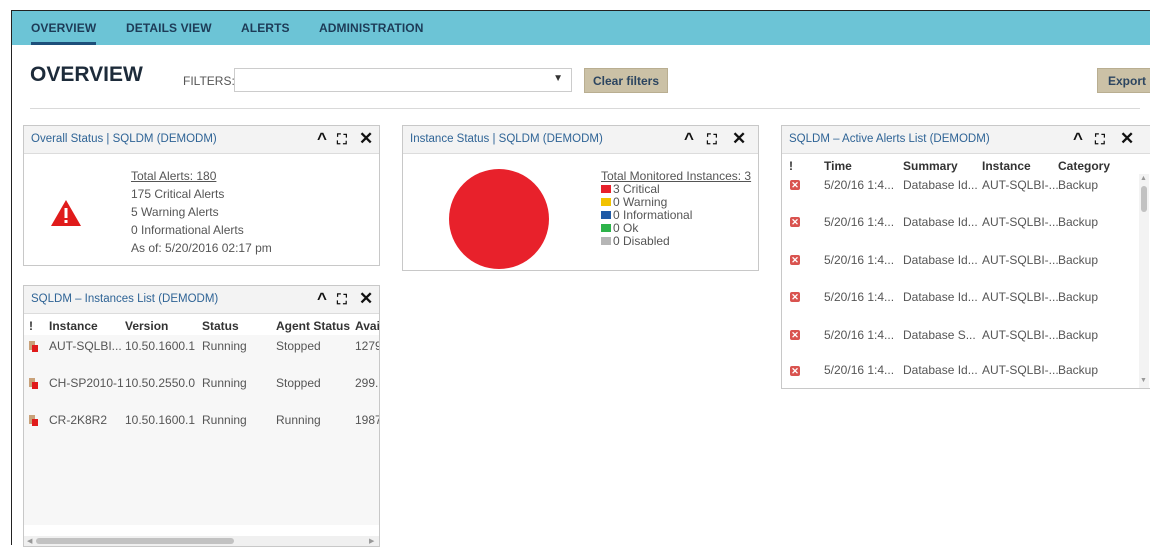 Image resolution: width=1150 pixels, height=547 pixels. I want to click on agent-status: Running, so click(298, 420).